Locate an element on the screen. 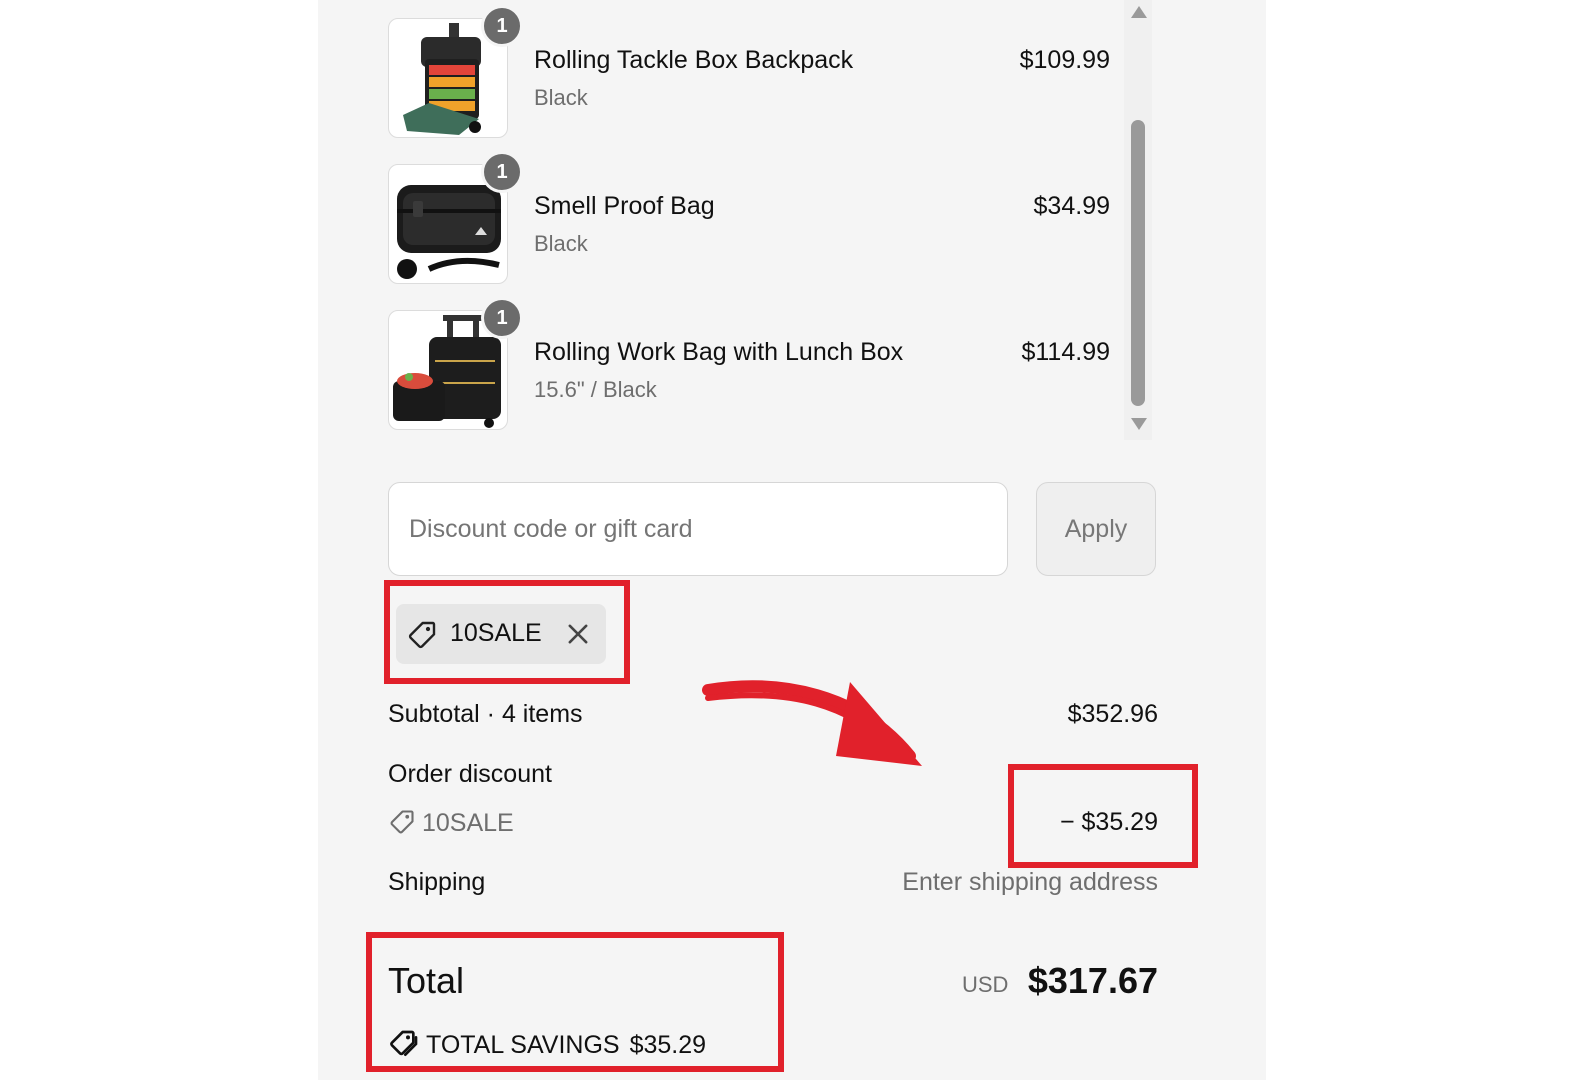  product-price: $109.99 is located at coordinates (1064, 60).